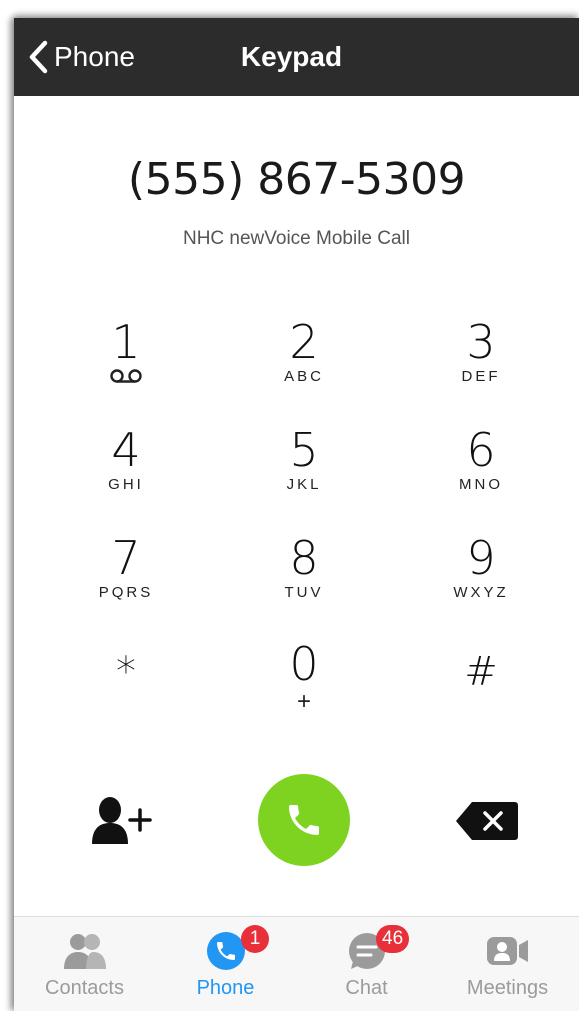 Image resolution: width=579 pixels, height=1011 pixels. I want to click on key-digit: 8, so click(304, 558).